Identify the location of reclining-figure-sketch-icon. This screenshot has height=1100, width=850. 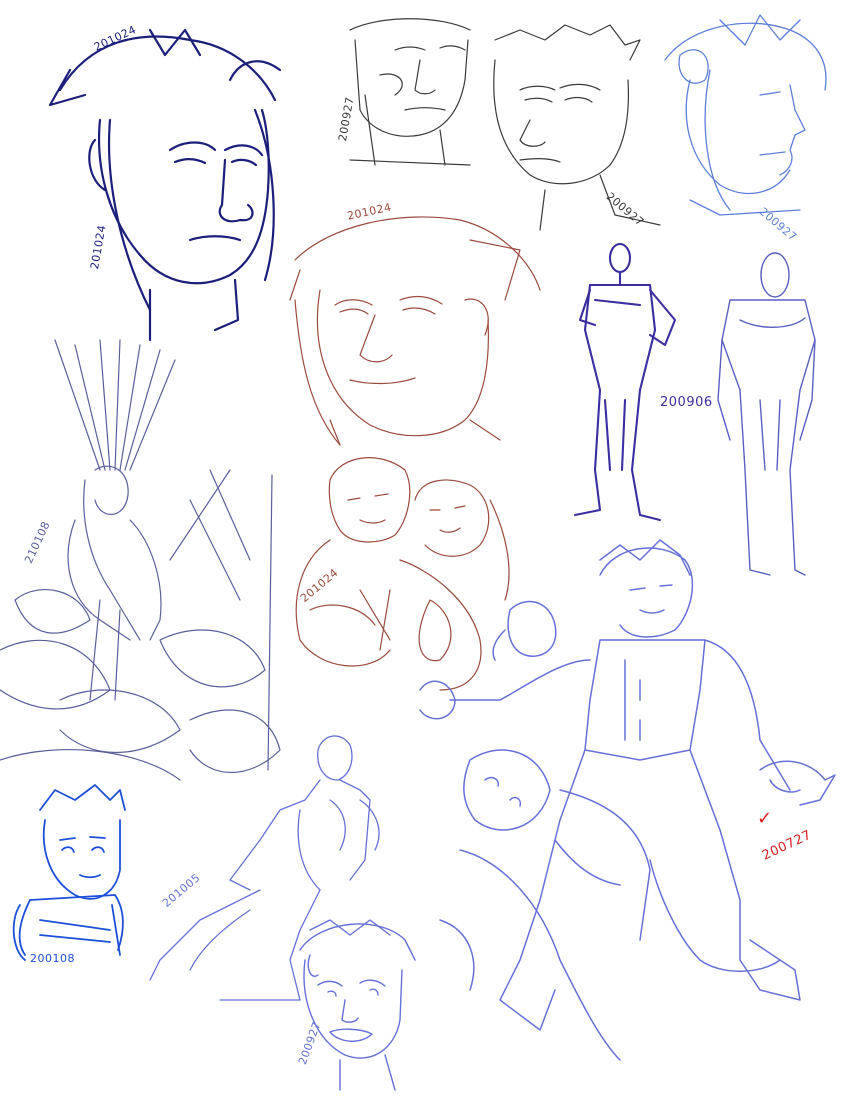
(264, 868).